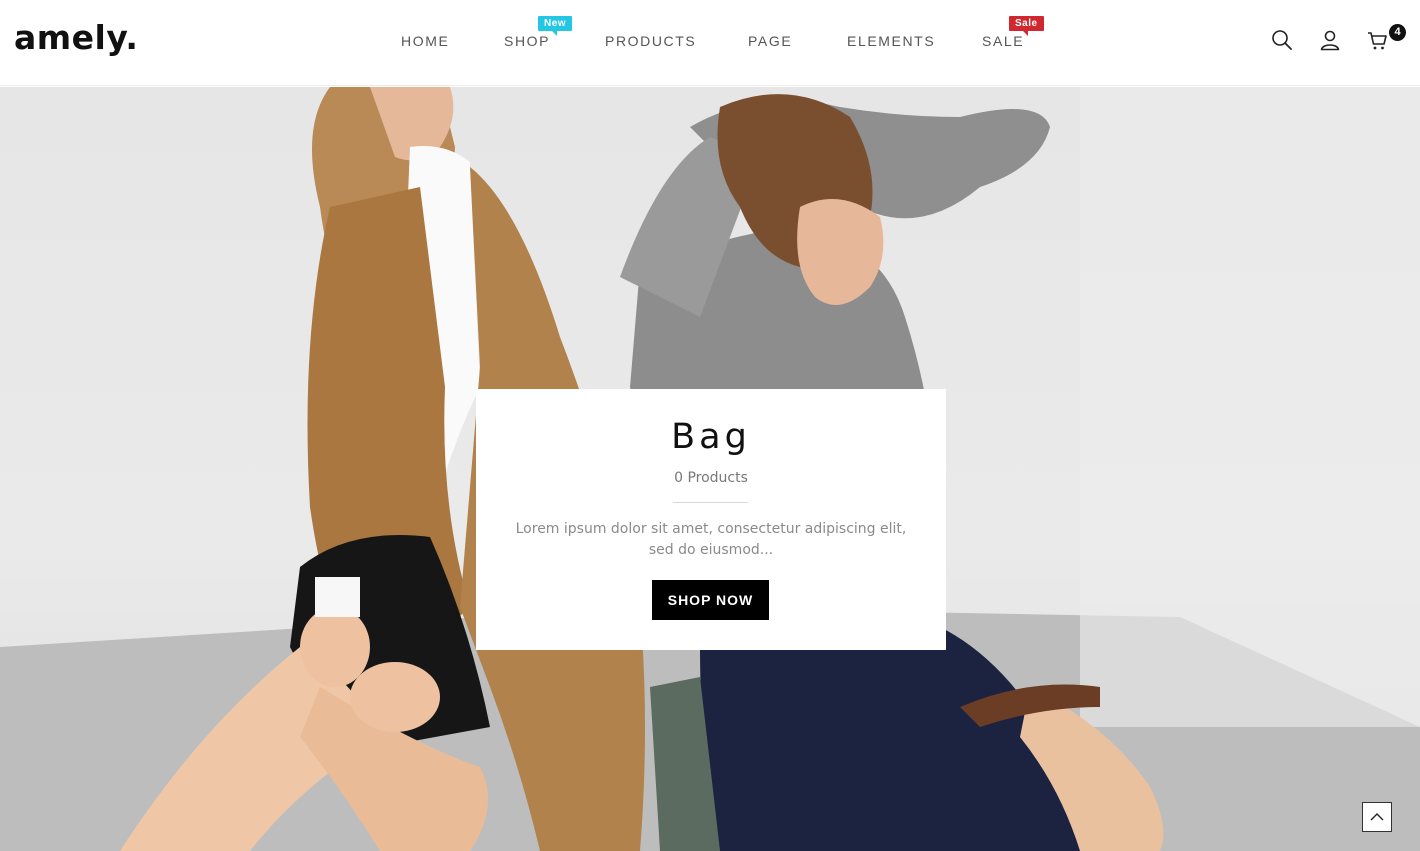 This screenshot has width=1420, height=851. Describe the element at coordinates (1330, 40) in the screenshot. I see `user-icon` at that location.